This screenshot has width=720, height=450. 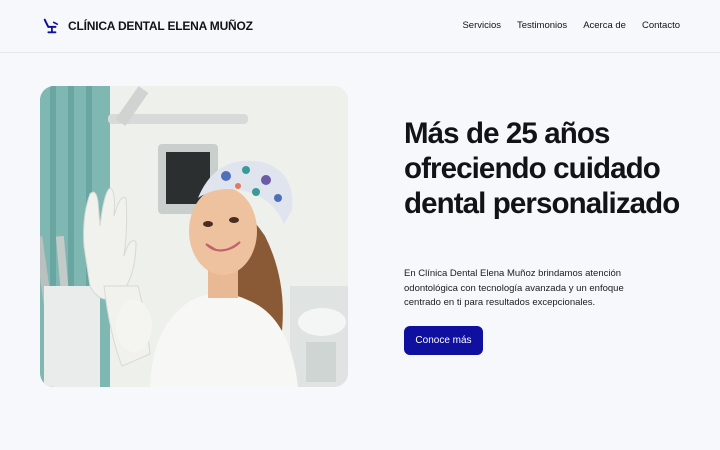 What do you see at coordinates (604, 25) in the screenshot?
I see `nav-acerca-de: Acerca de` at bounding box center [604, 25].